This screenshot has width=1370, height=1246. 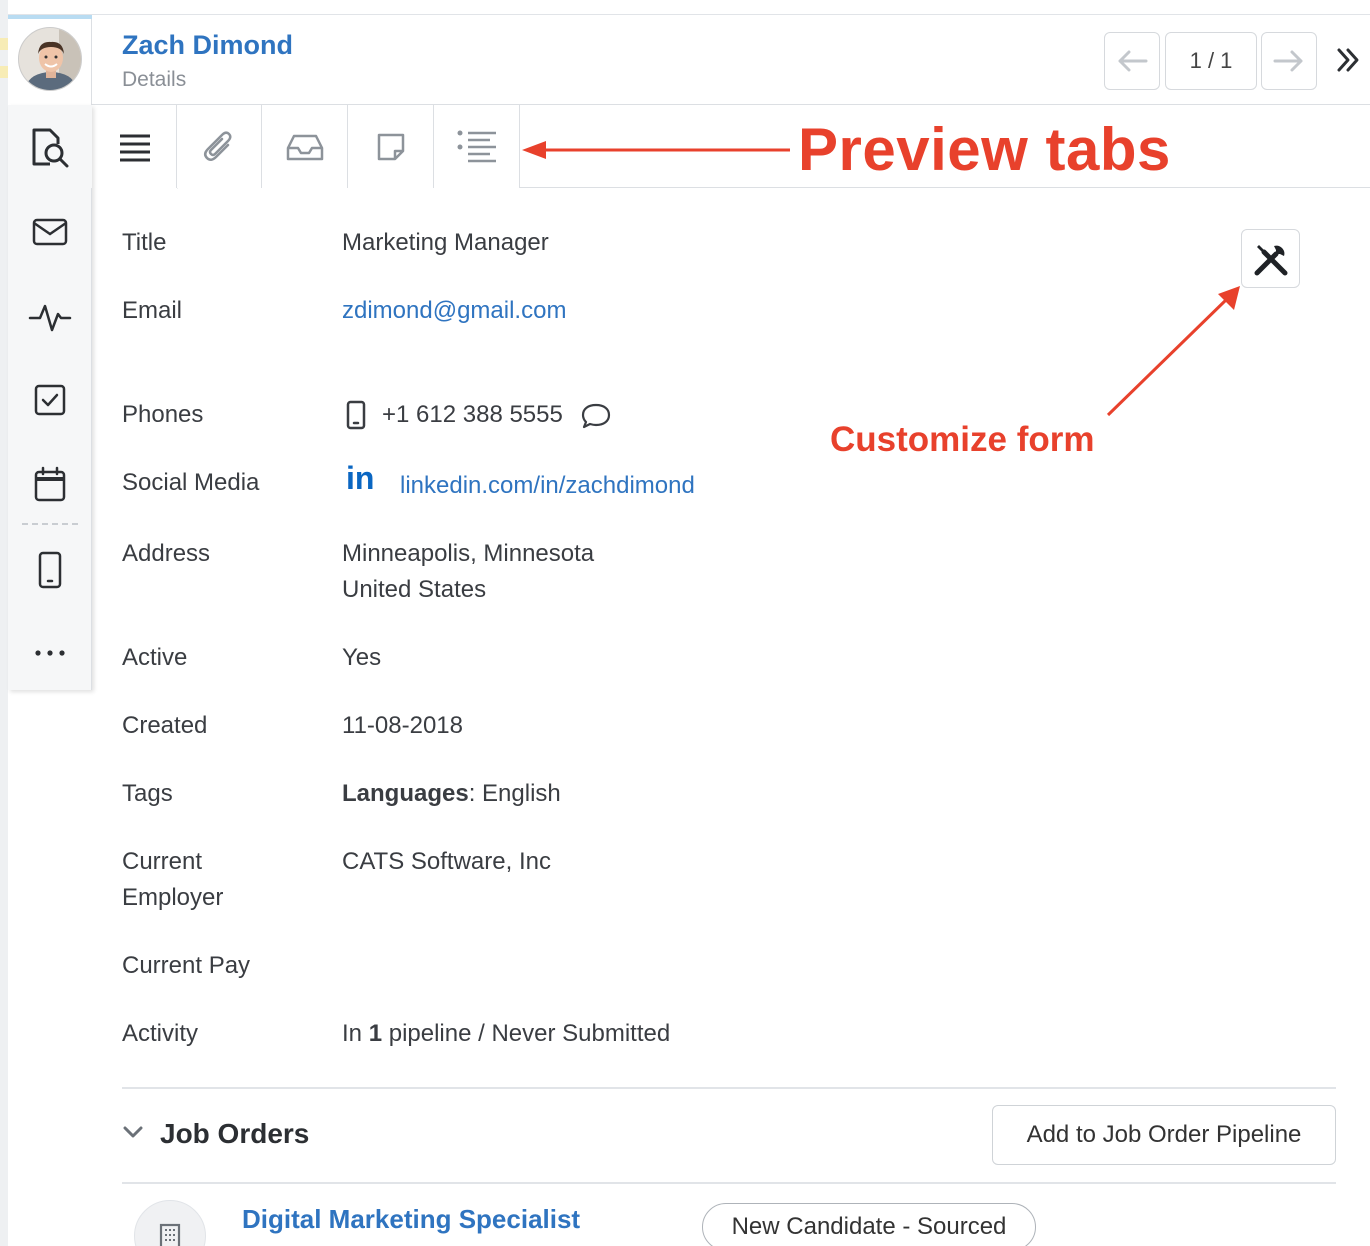 I want to click on background-strip, so click(x=4, y=623).